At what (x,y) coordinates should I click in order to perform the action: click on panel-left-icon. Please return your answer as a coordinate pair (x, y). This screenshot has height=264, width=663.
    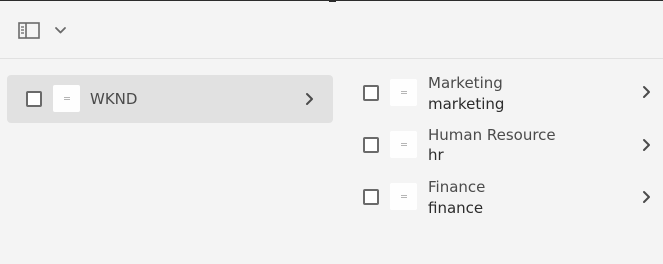
    Looking at the image, I should click on (29, 30).